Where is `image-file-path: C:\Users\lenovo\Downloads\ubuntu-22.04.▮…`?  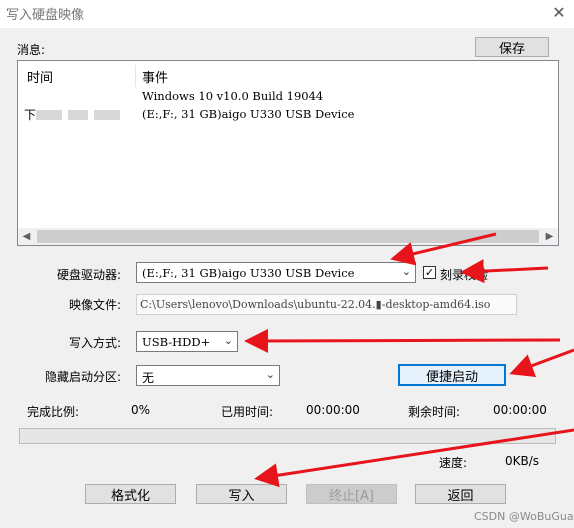
image-file-path: C:\Users\lenovo\Downloads\ubuntu-22.04.▮… is located at coordinates (315, 304).